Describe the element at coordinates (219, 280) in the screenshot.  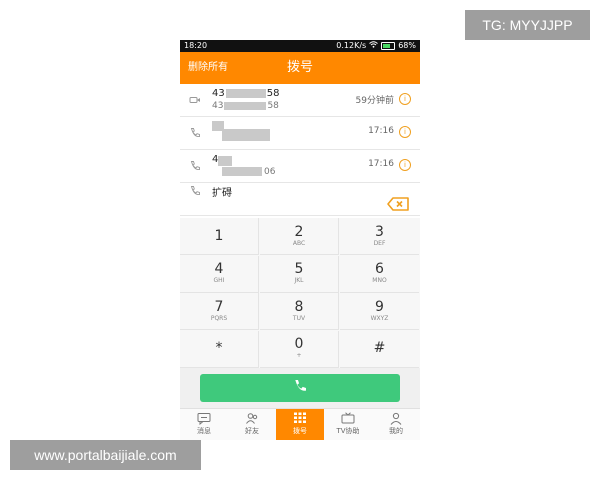
I see `key-letters: GHI` at that location.